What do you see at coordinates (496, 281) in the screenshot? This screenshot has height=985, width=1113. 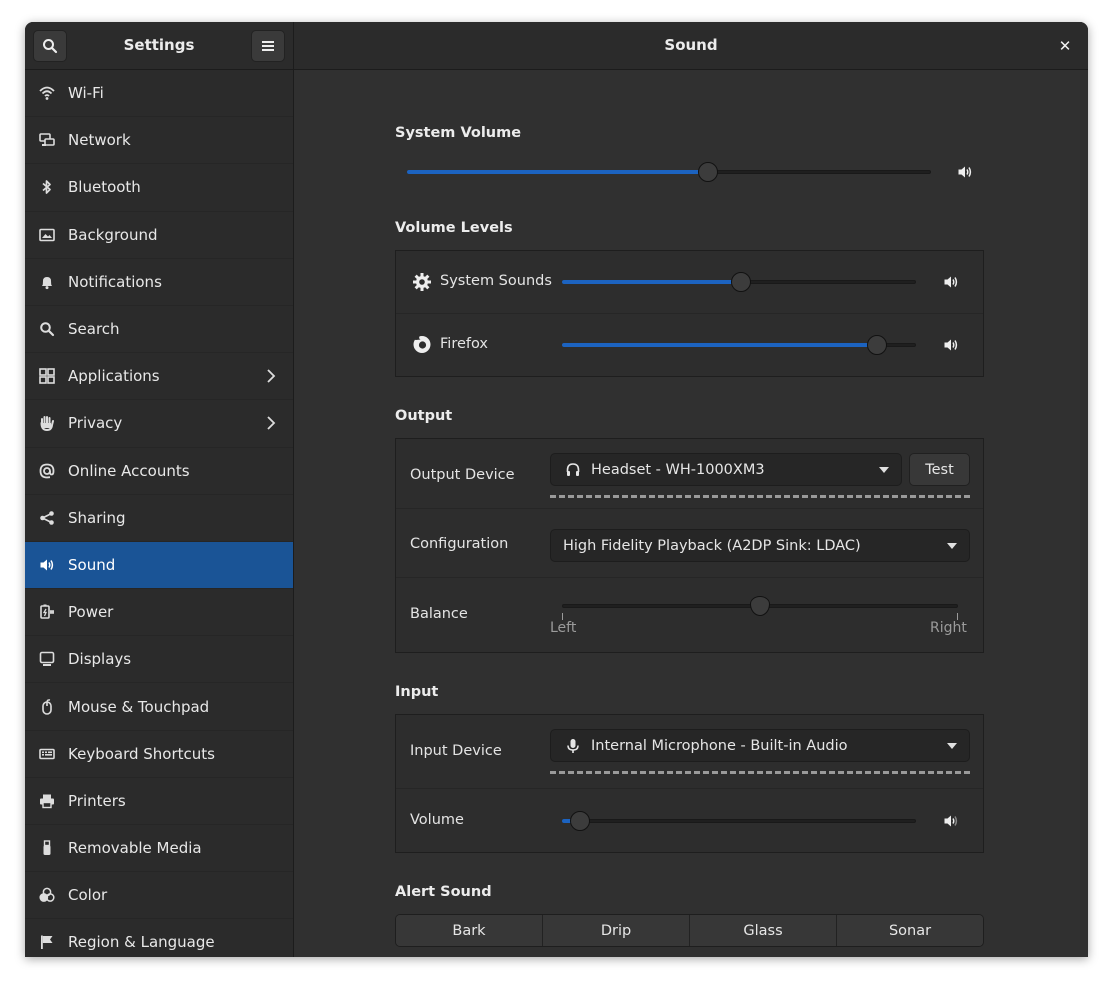 I see `system-sounds-label: System Sounds` at bounding box center [496, 281].